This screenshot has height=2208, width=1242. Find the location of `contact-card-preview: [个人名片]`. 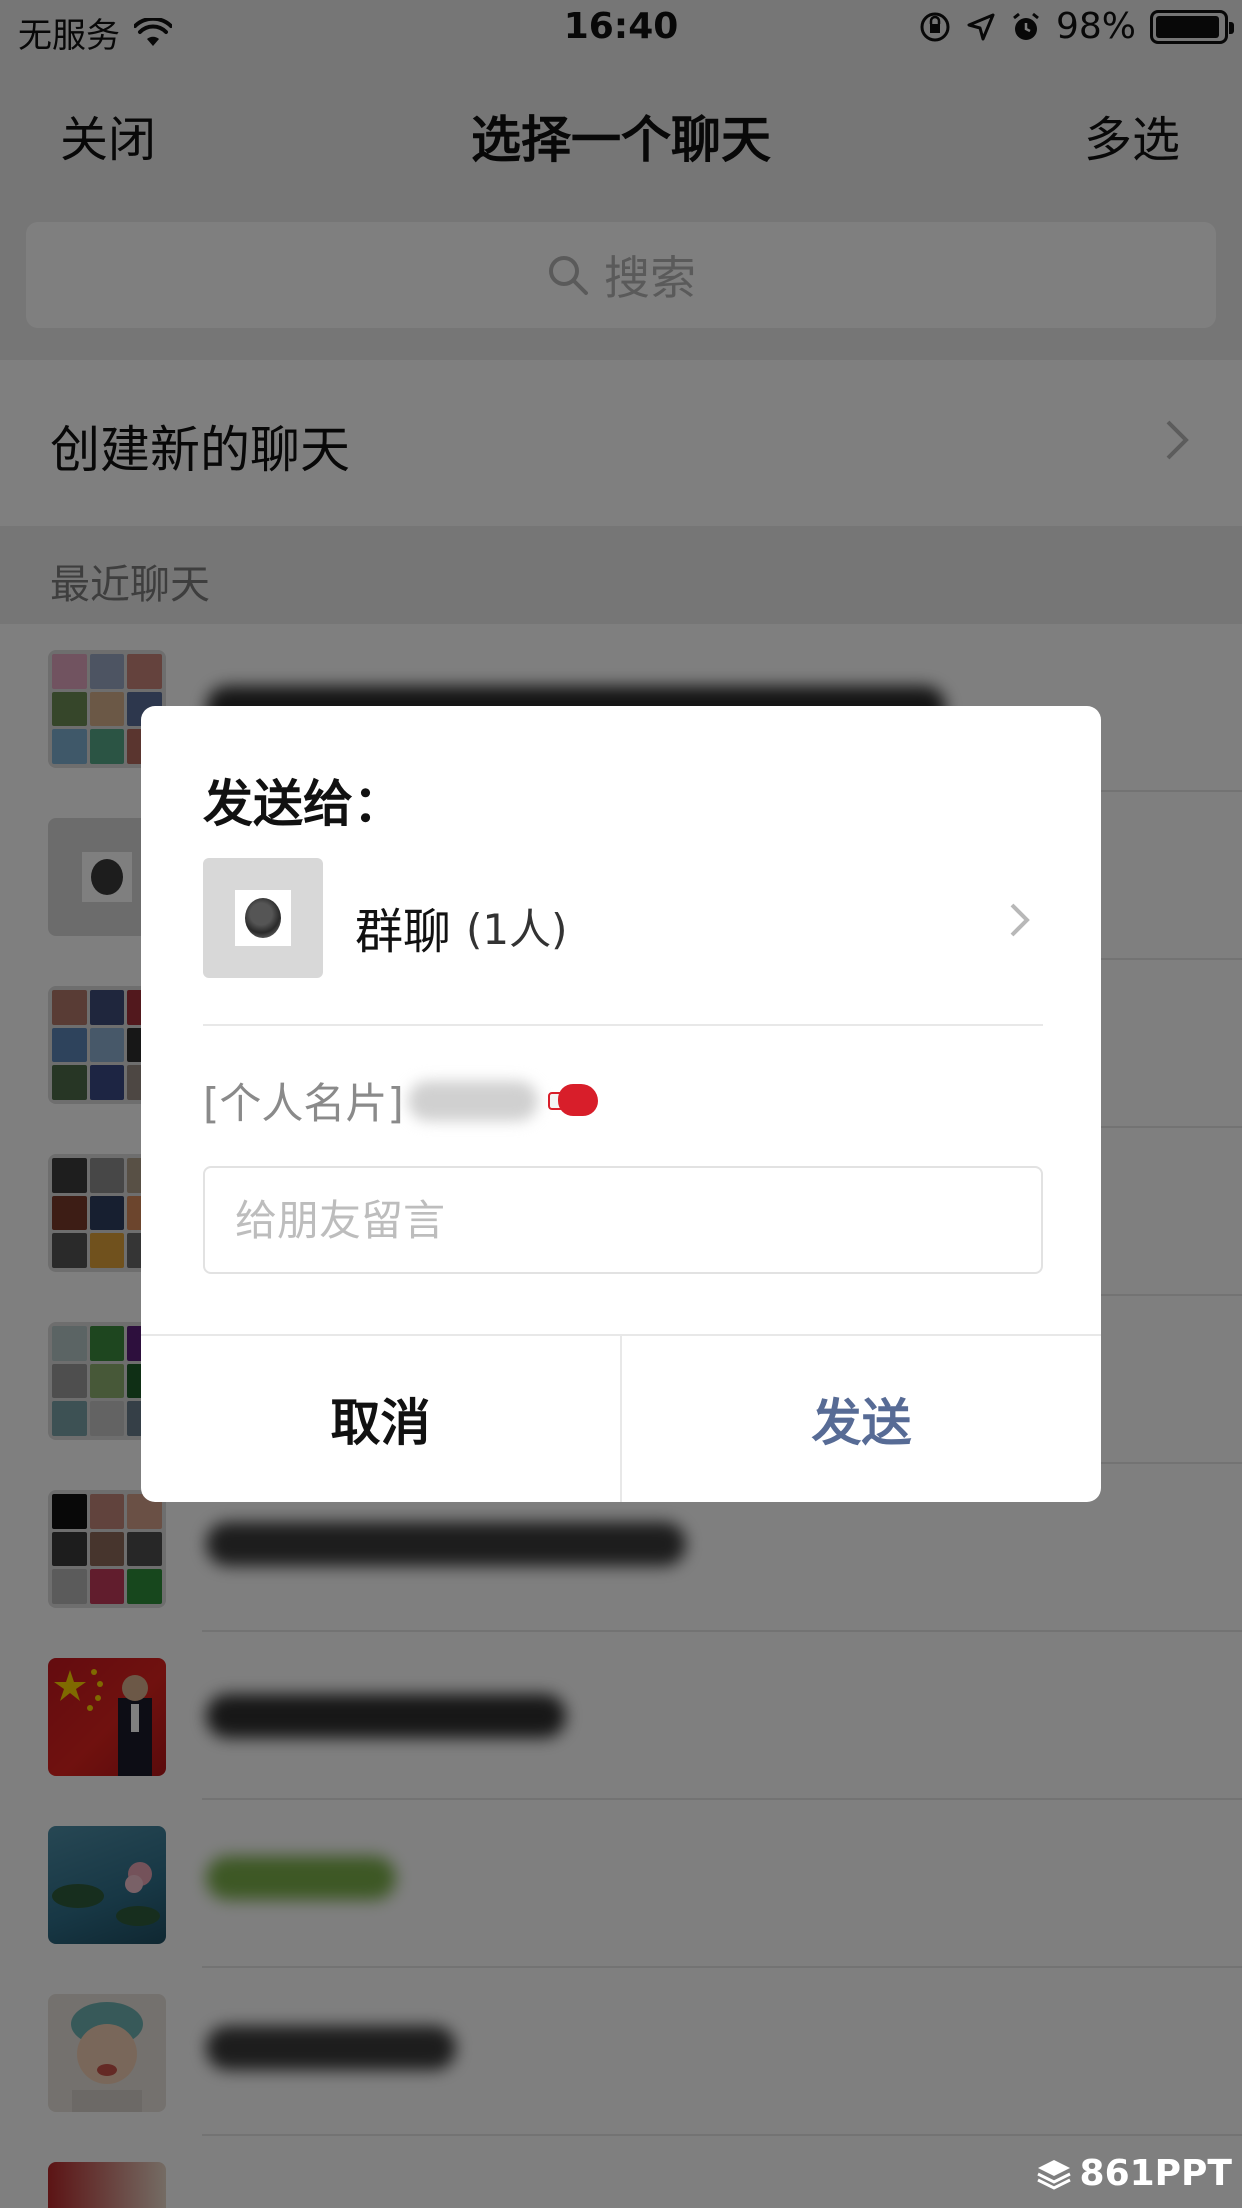

contact-card-preview: [个人名片] is located at coordinates (402, 1100).